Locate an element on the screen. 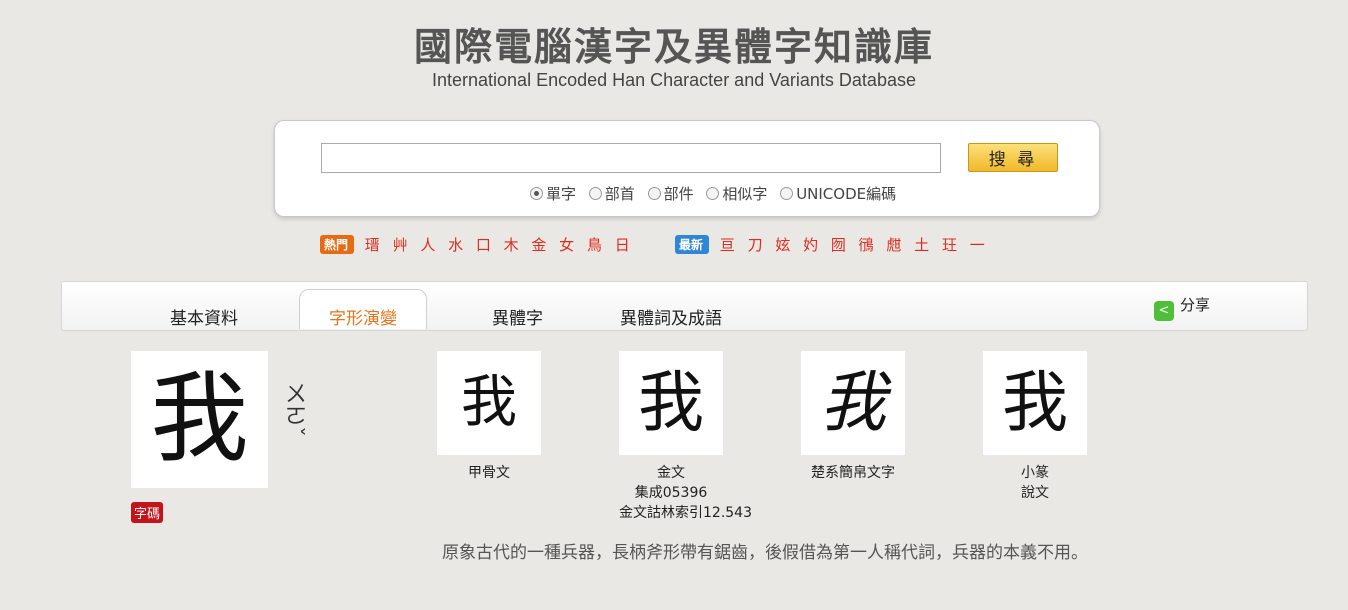 The width and height of the screenshot is (1348, 610). main-character: 我 is located at coordinates (199, 419).